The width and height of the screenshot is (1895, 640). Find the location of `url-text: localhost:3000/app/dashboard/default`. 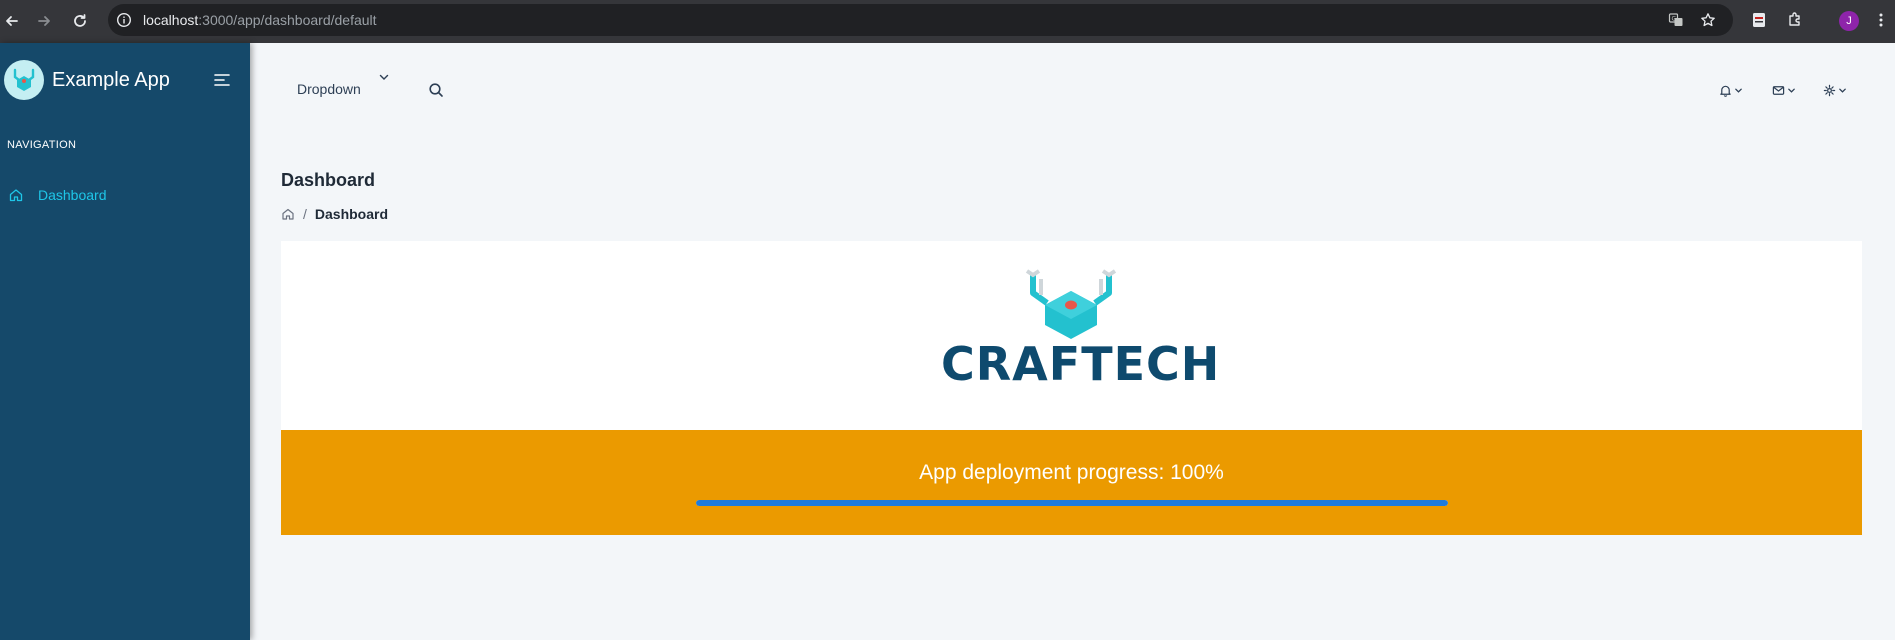

url-text: localhost:3000/app/dashboard/default is located at coordinates (260, 20).